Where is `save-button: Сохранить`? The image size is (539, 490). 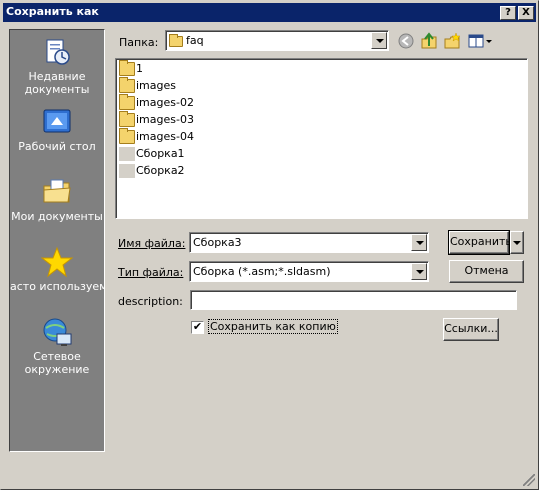
save-button: Сохранить is located at coordinates (480, 242).